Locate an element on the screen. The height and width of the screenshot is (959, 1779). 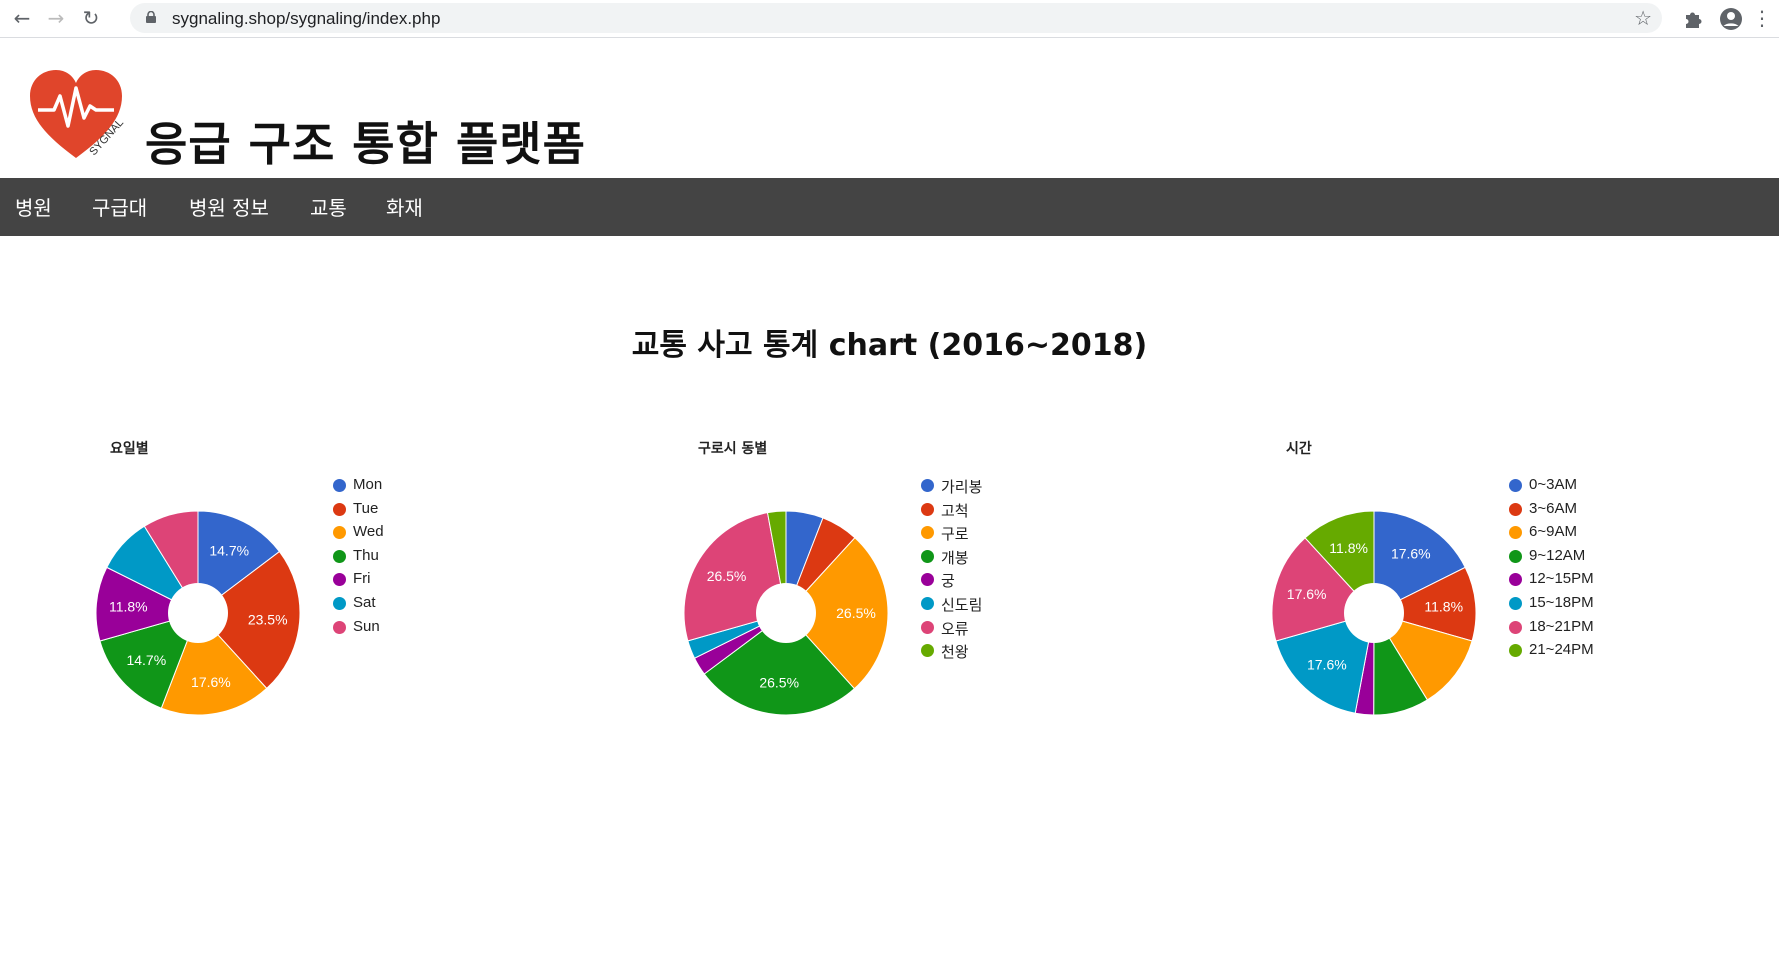
heart-logo-icon: SYGNAL is located at coordinates (78, 118).